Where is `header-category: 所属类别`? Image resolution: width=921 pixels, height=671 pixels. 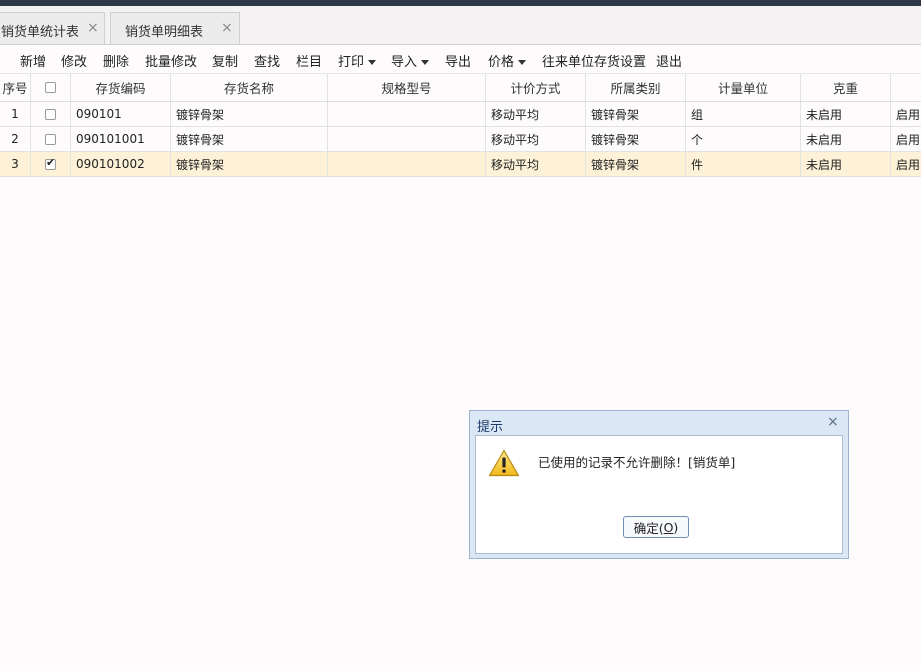 header-category: 所属类别 is located at coordinates (636, 87).